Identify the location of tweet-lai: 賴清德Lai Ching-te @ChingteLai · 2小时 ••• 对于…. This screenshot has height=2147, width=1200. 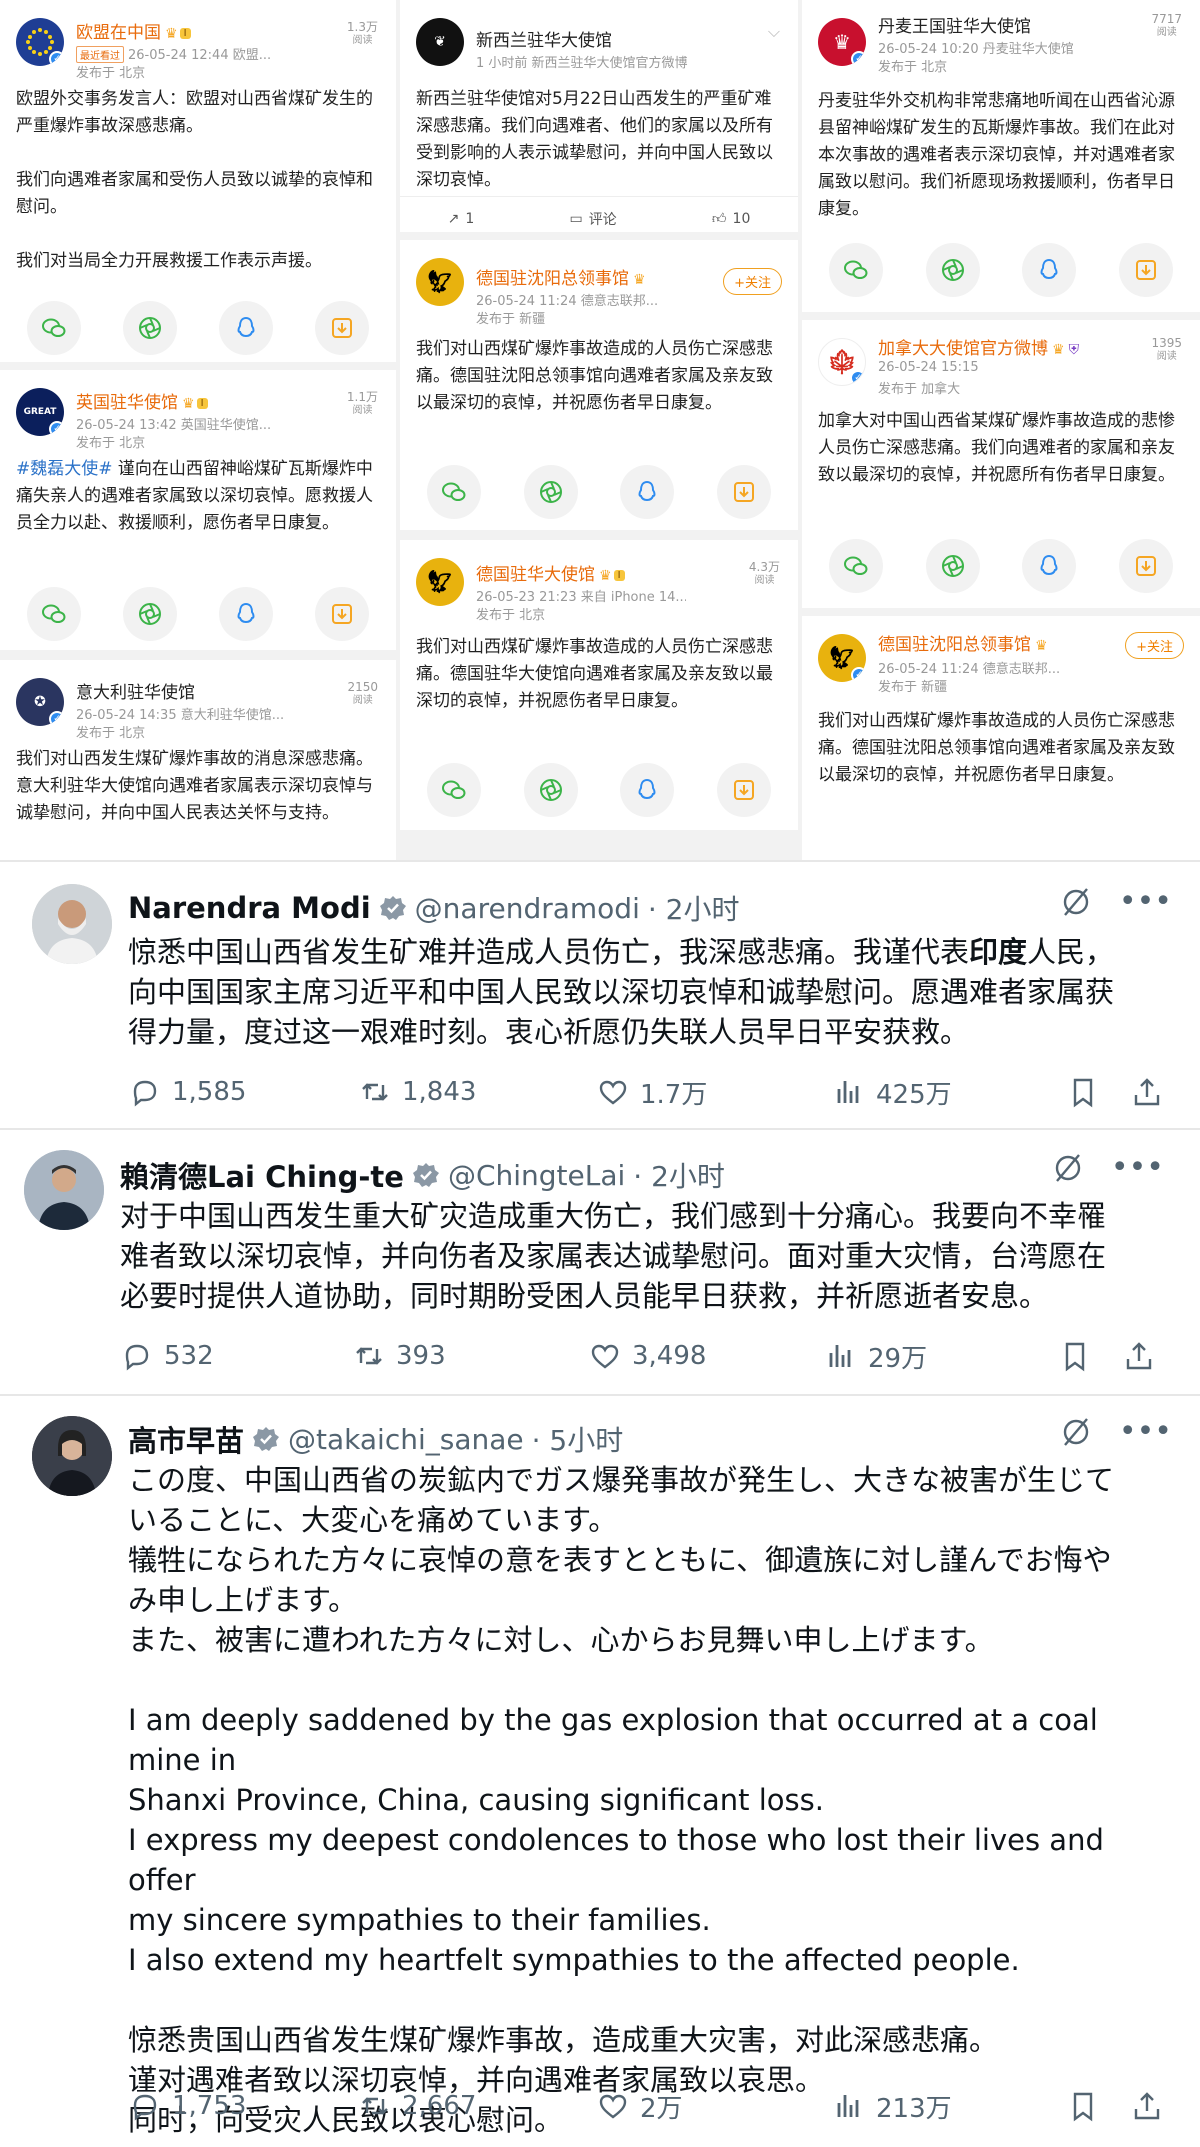
(600, 1262).